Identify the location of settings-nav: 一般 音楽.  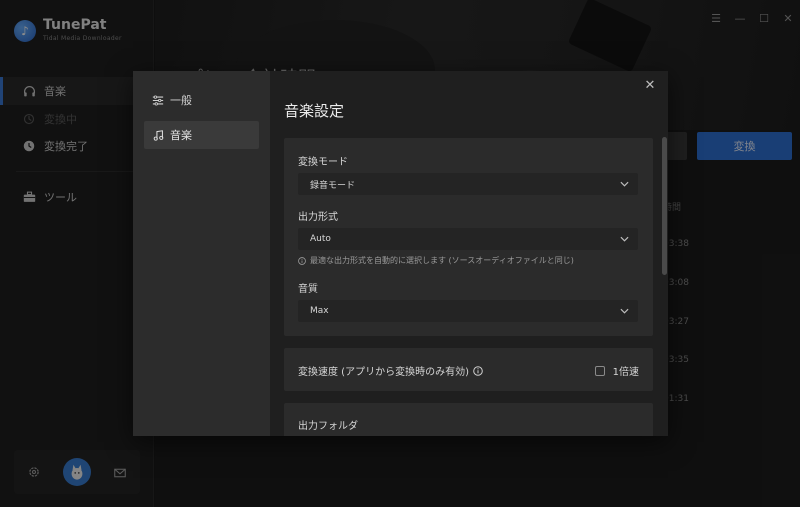
(201, 253).